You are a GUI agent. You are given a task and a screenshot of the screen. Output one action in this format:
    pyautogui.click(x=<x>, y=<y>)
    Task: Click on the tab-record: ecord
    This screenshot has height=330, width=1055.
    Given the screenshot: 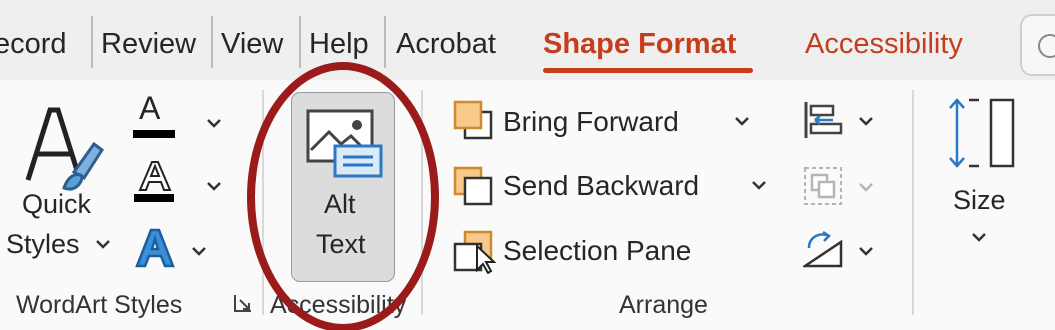 What is the action you would take?
    pyautogui.click(x=33, y=44)
    